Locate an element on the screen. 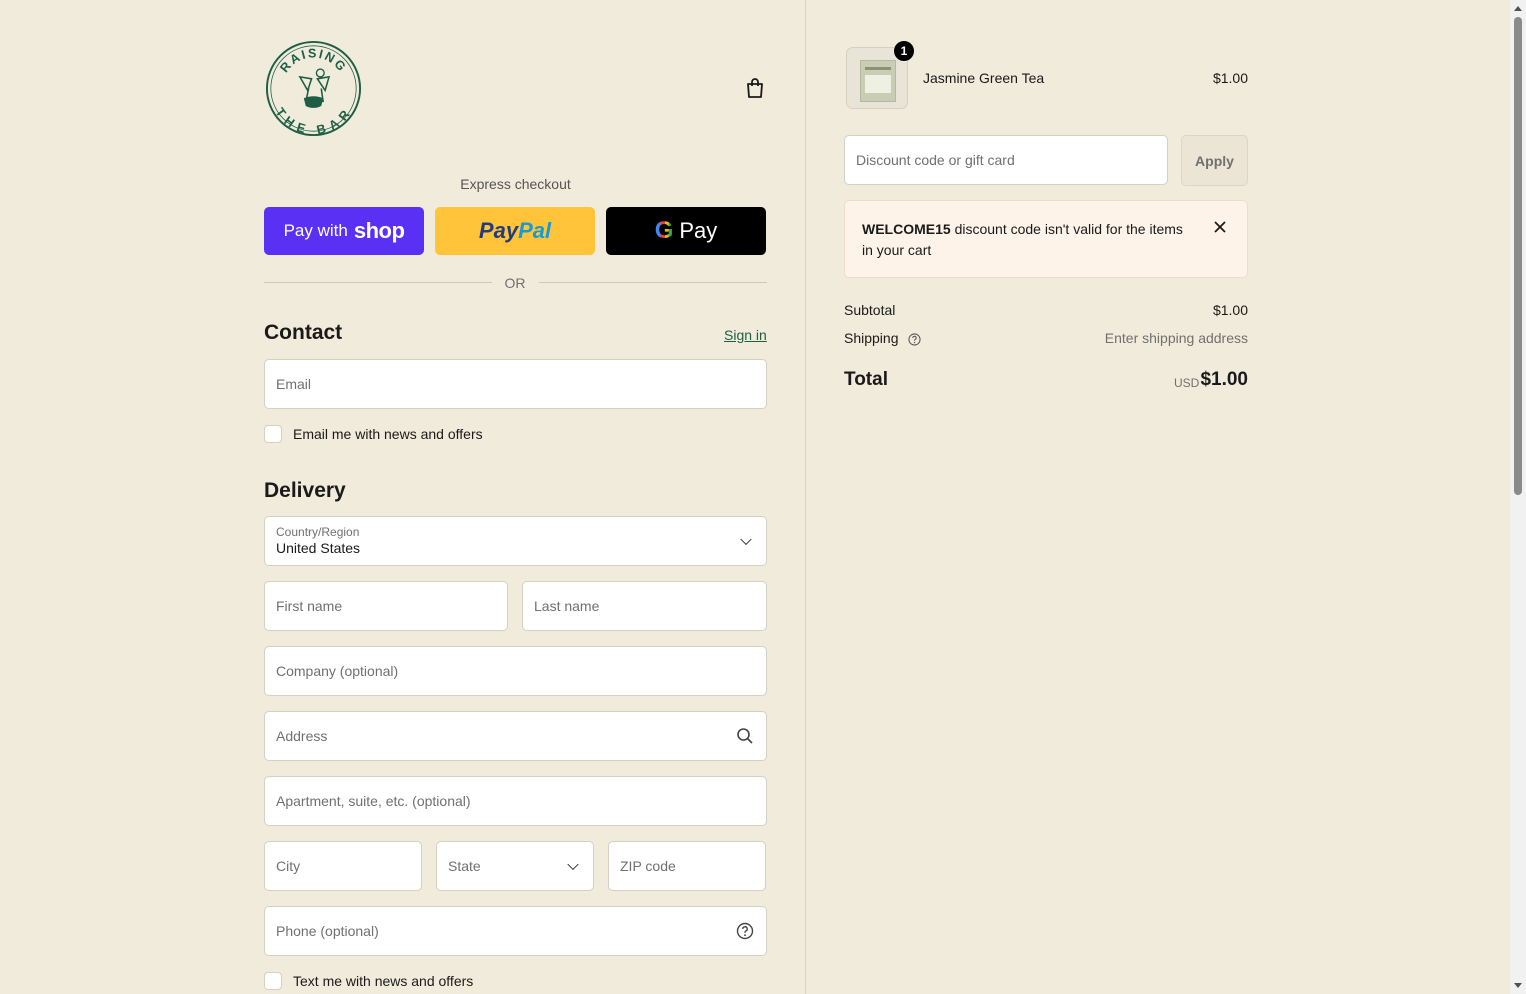 The height and width of the screenshot is (994, 1526). shop-pay-prefix: Pay with is located at coordinates (315, 230).